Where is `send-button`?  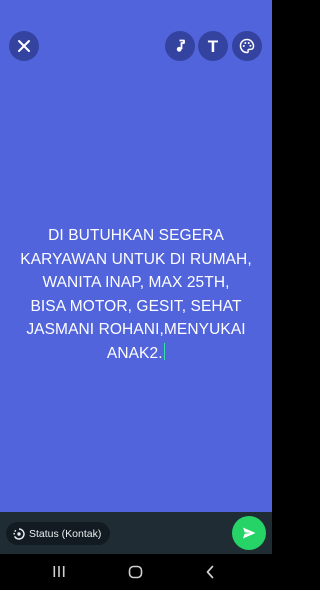 send-button is located at coordinates (249, 533).